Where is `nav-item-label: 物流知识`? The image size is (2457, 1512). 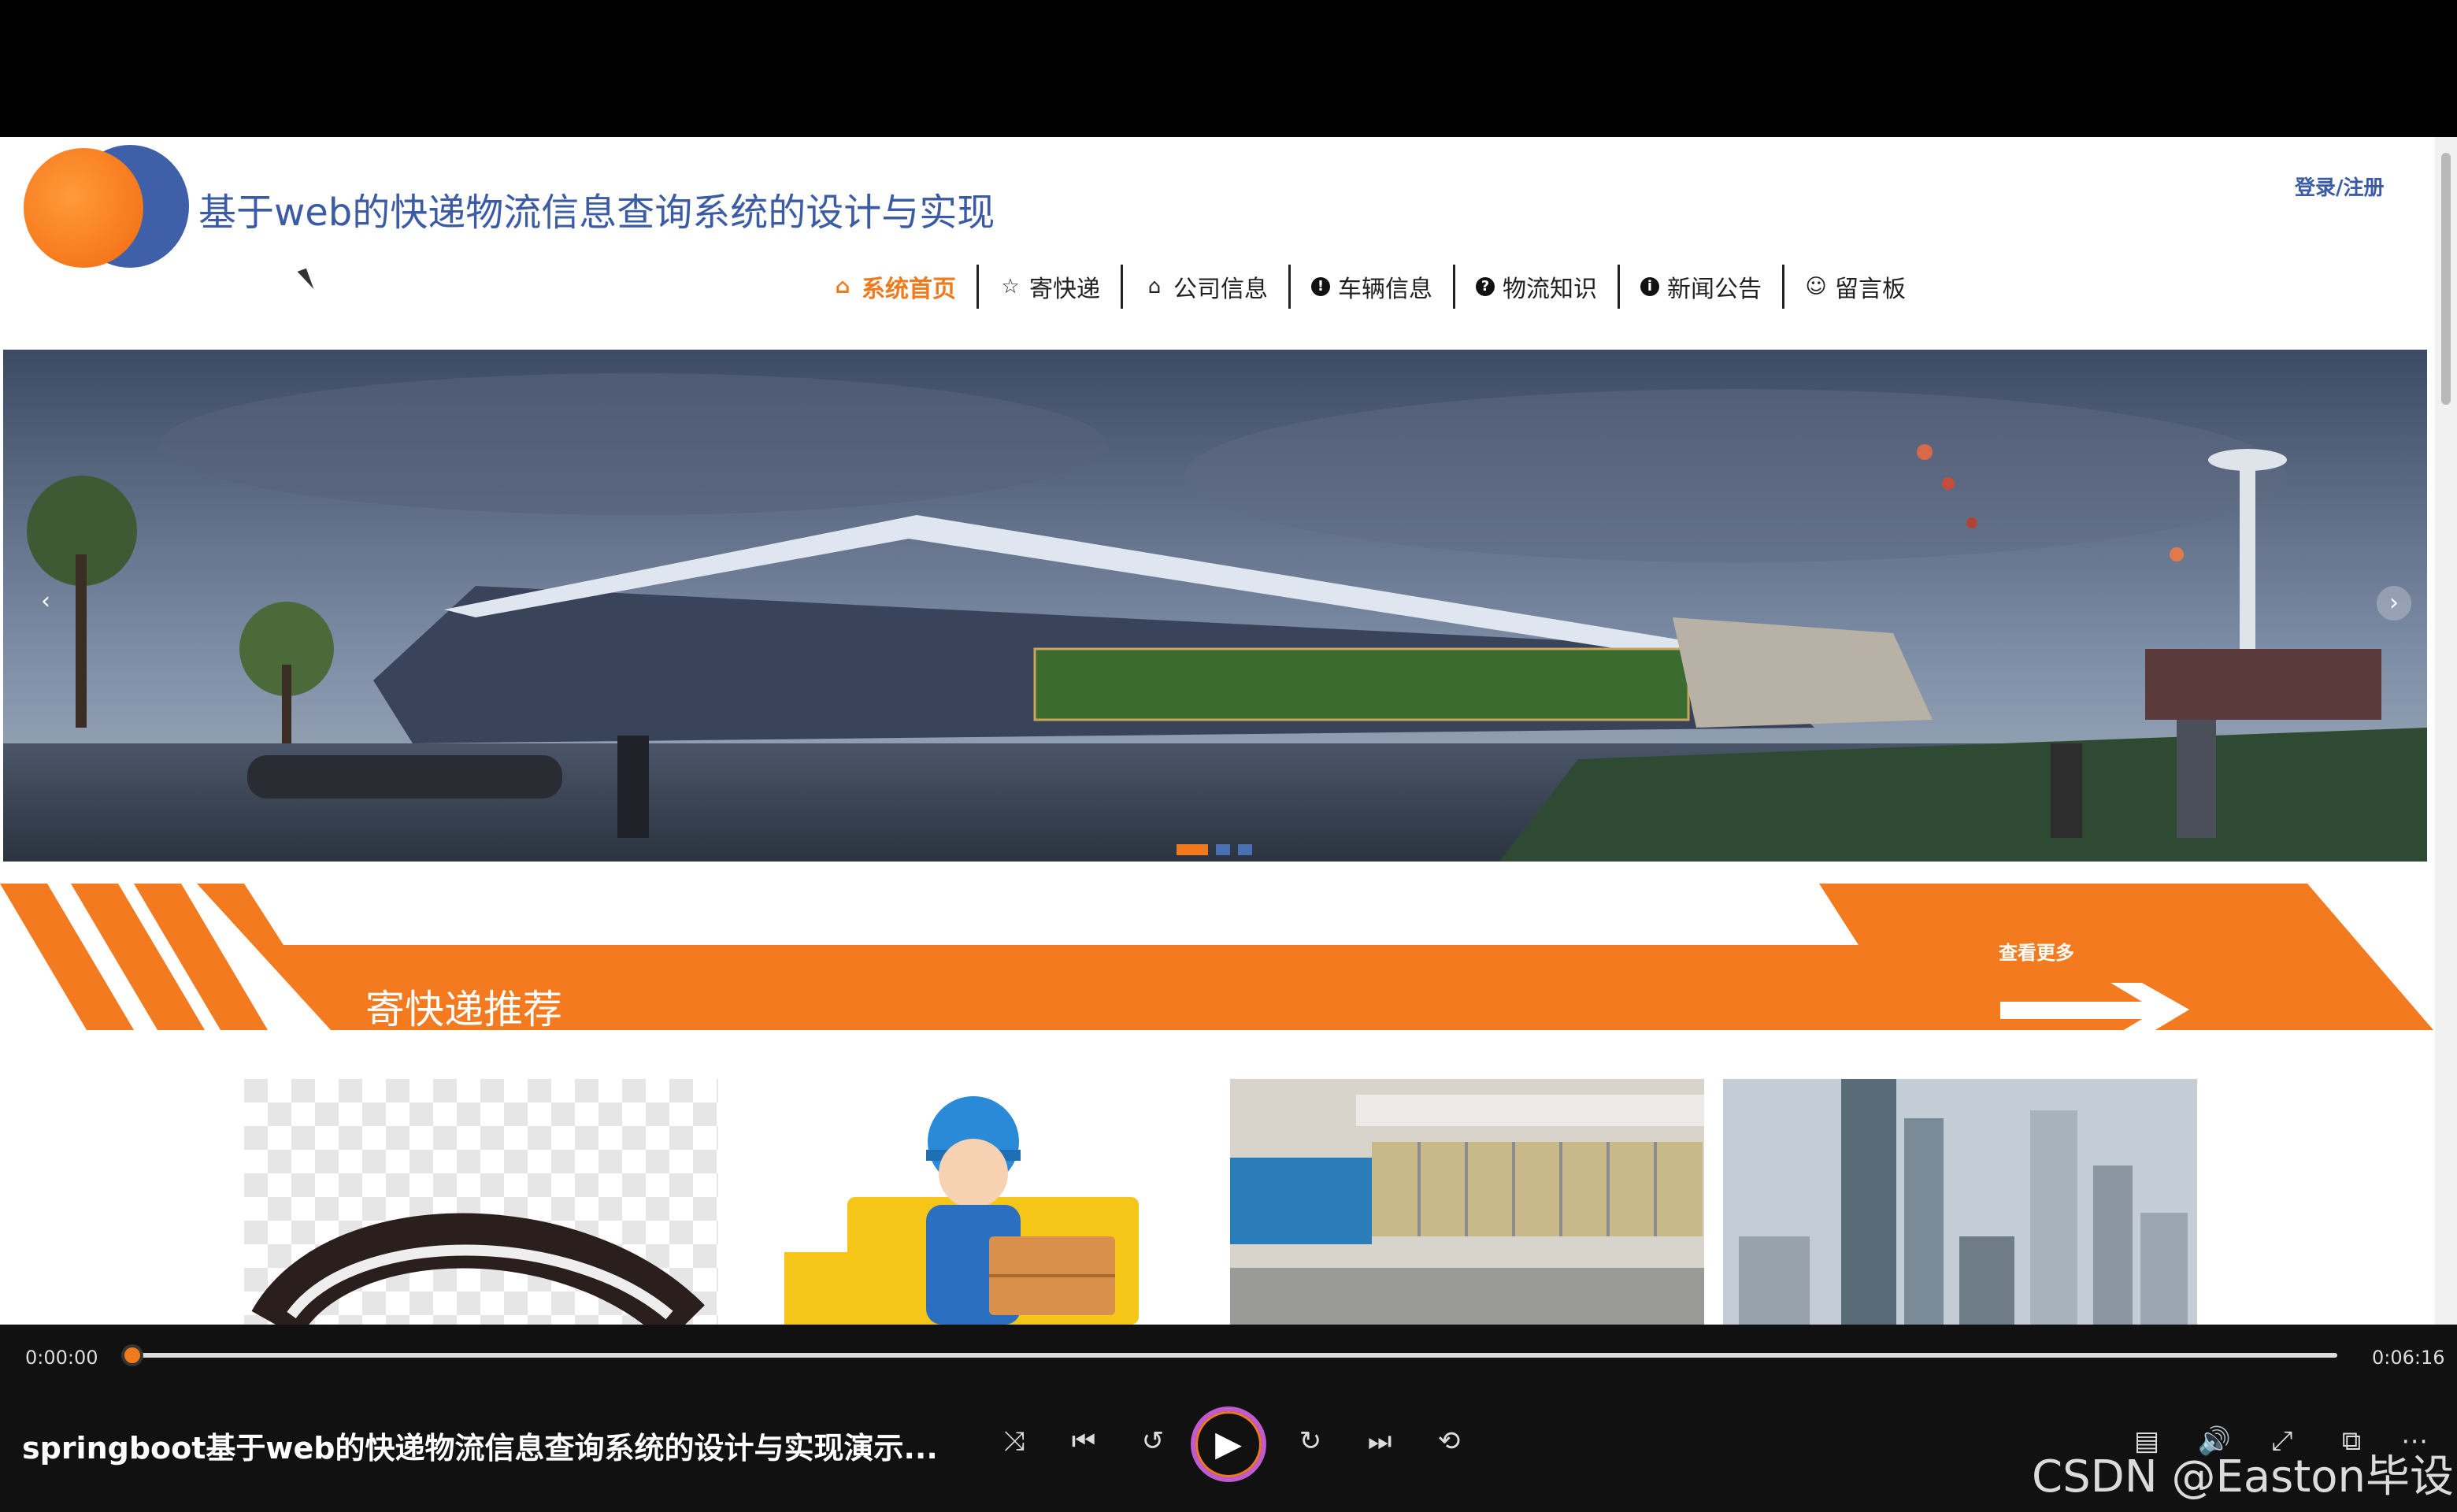
nav-item-label: 物流知识 is located at coordinates (1550, 289).